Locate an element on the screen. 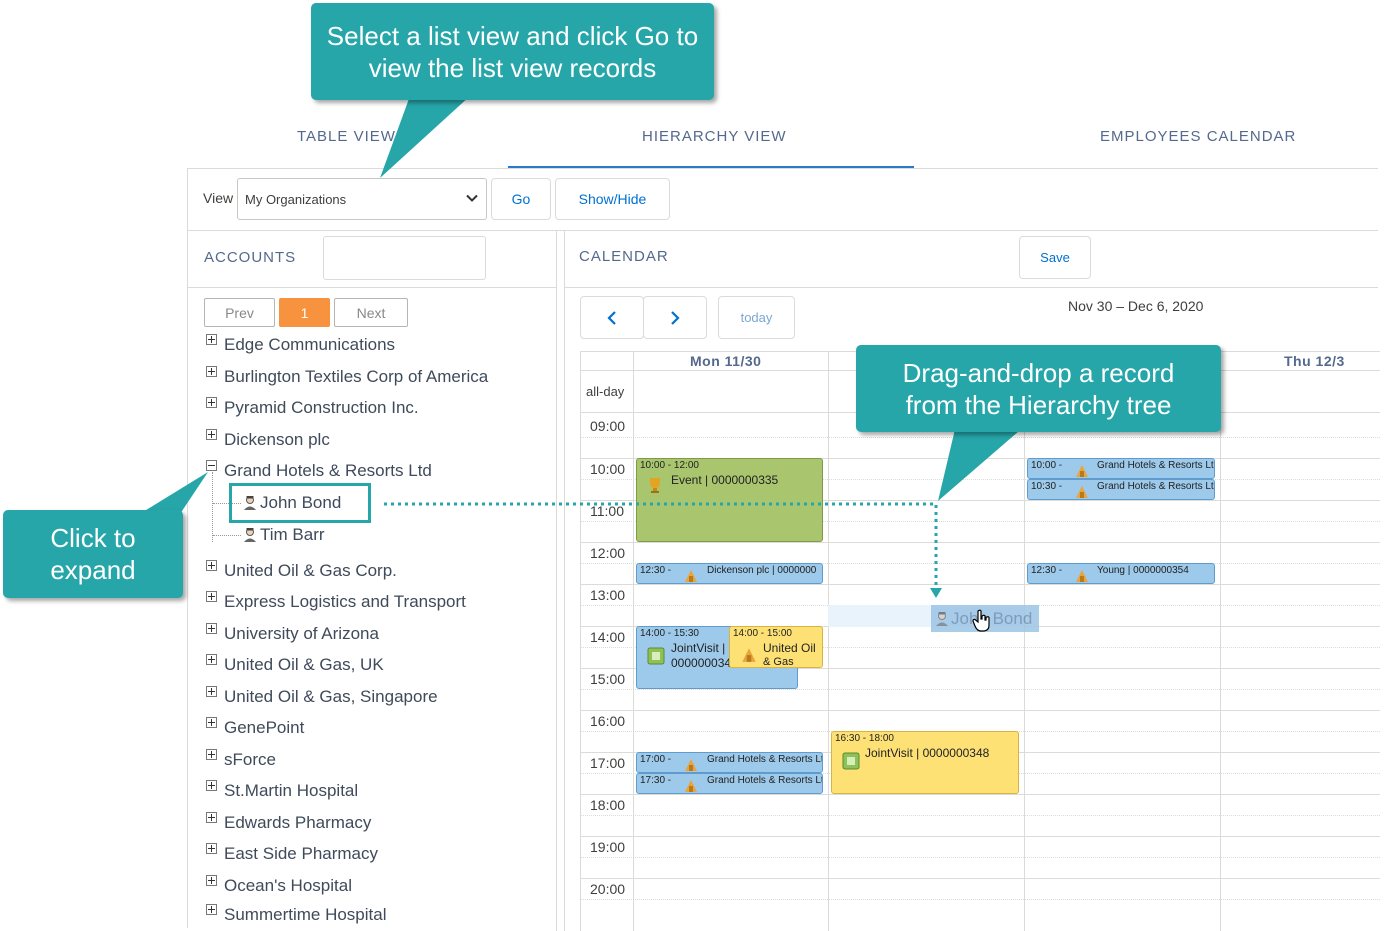  event-time: 16:30 - 18:00 is located at coordinates (864, 738).